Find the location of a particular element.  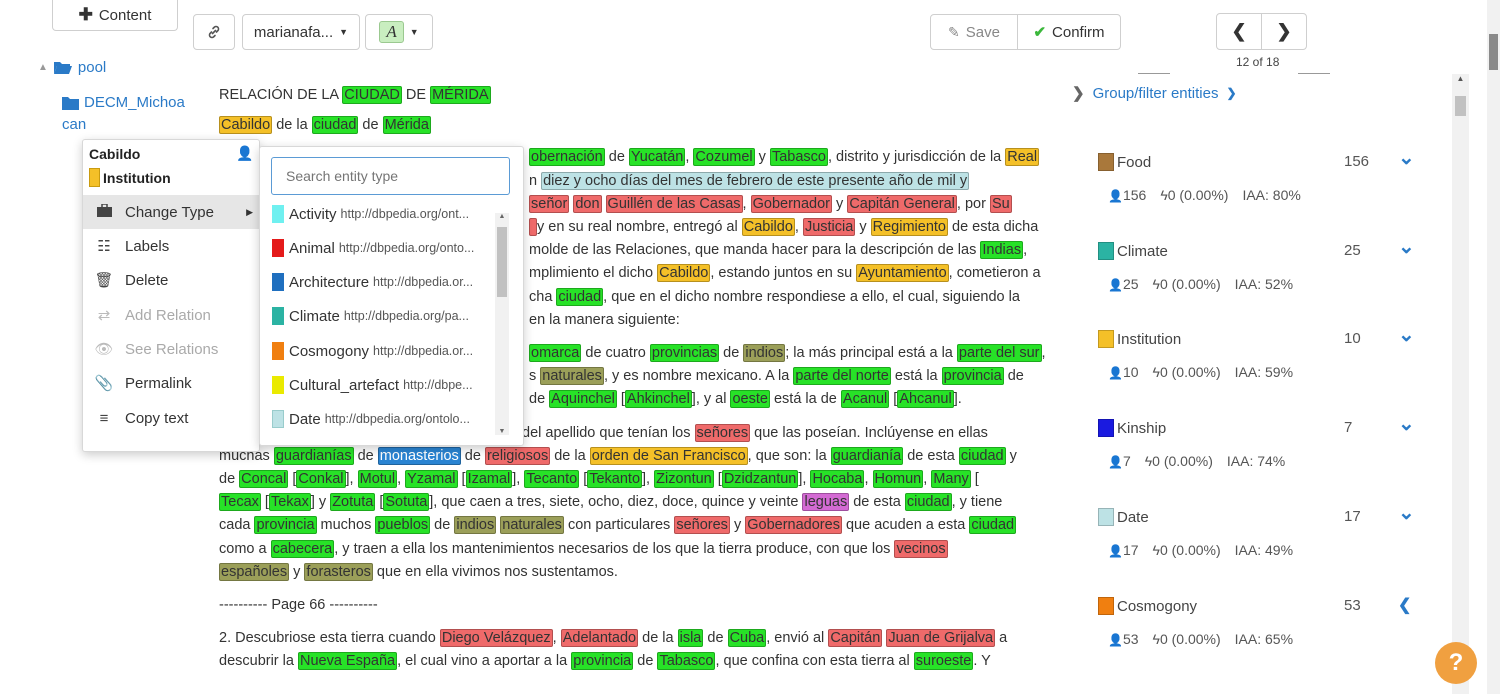

entity-person: religiosos is located at coordinates (517, 455).